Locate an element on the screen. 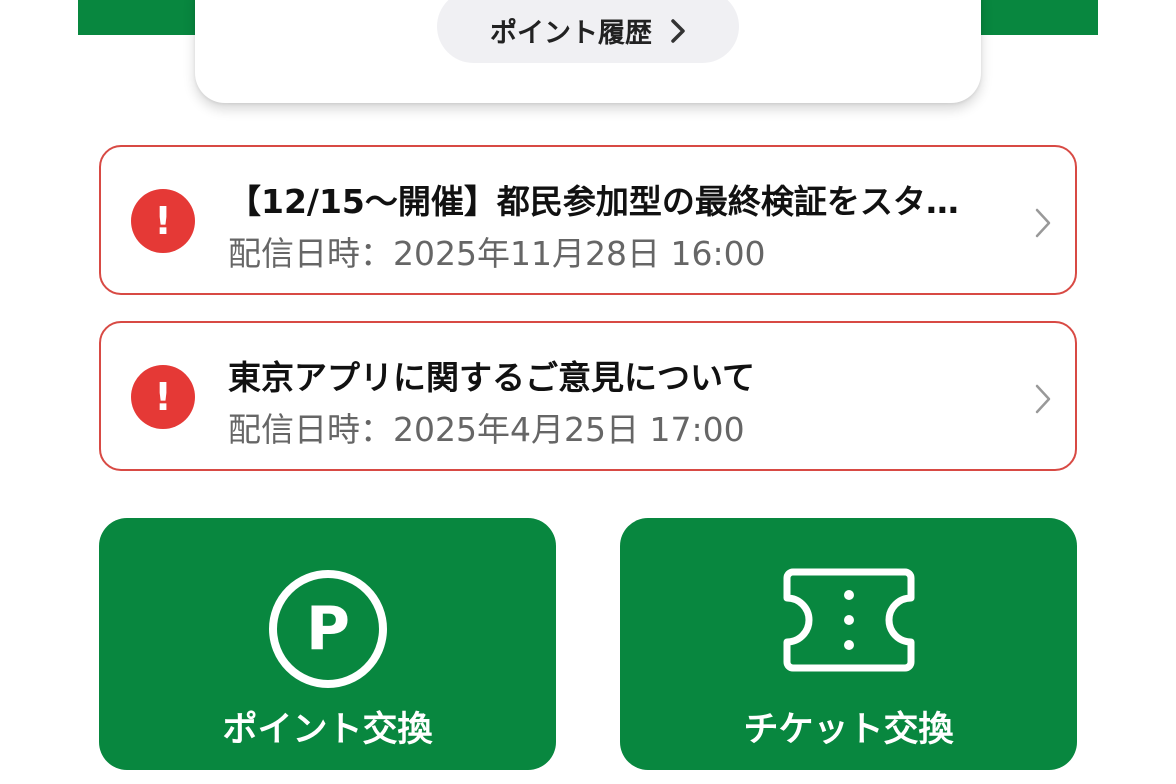 The image size is (1176, 784). point-history-label: ポイント履歴 is located at coordinates (571, 33).